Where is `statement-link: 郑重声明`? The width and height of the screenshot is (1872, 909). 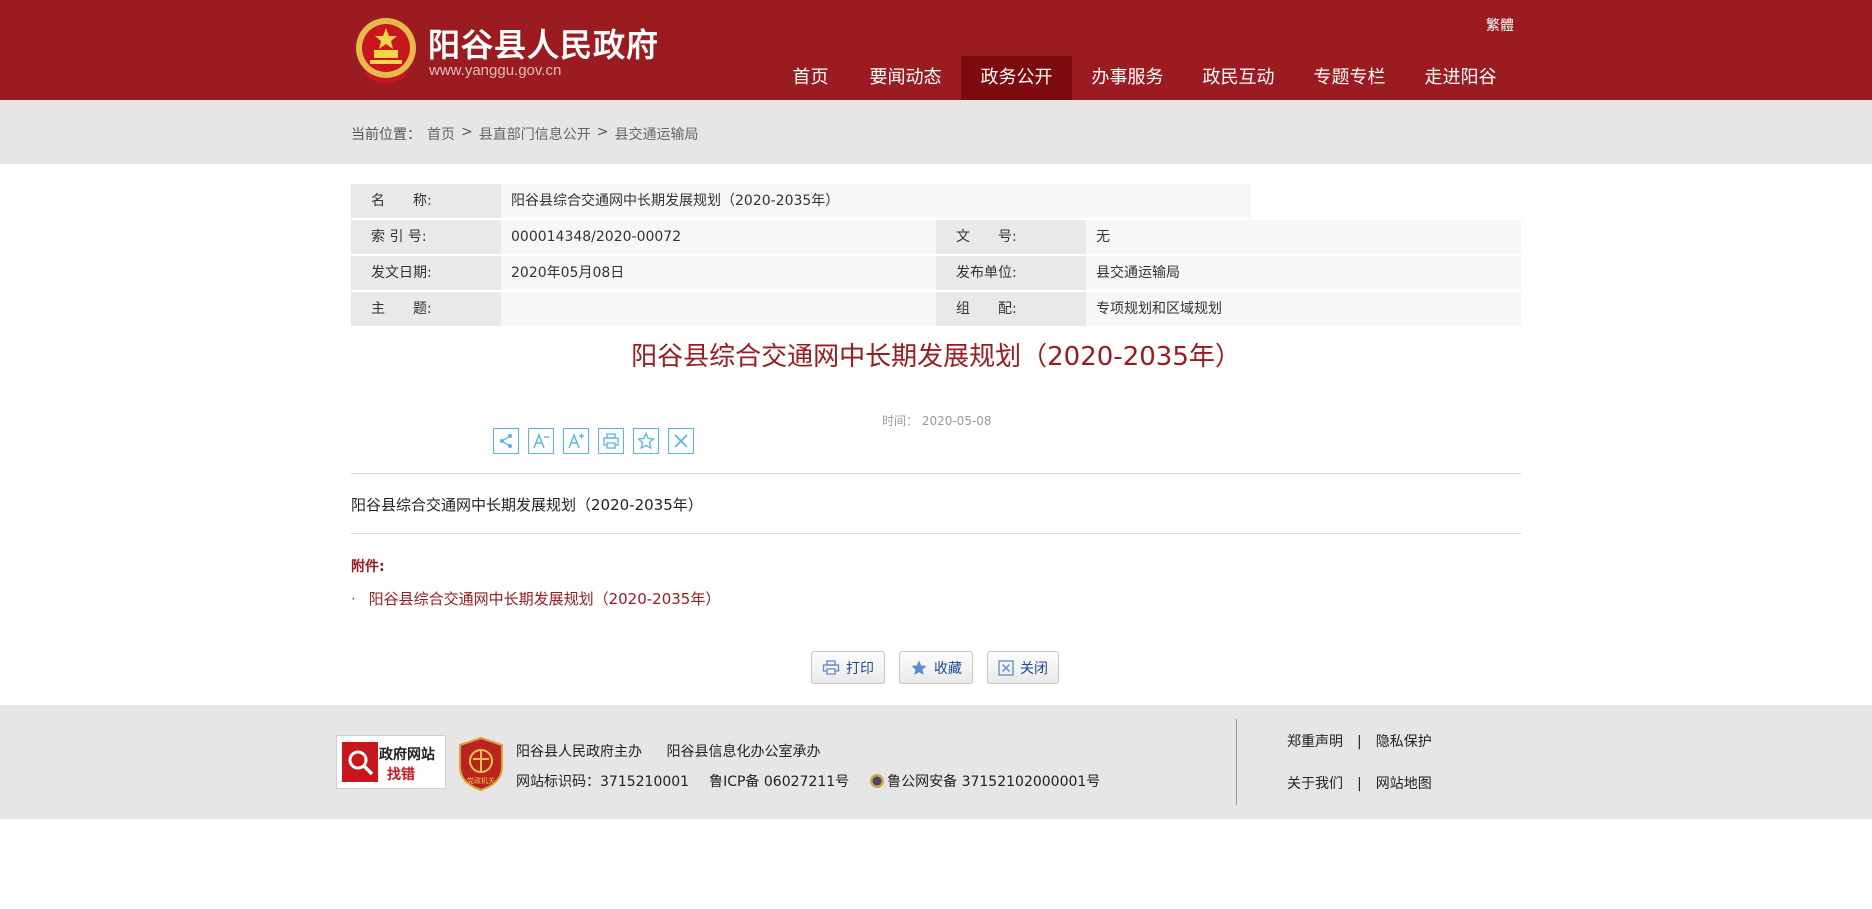
statement-link: 郑重声明 is located at coordinates (1315, 742).